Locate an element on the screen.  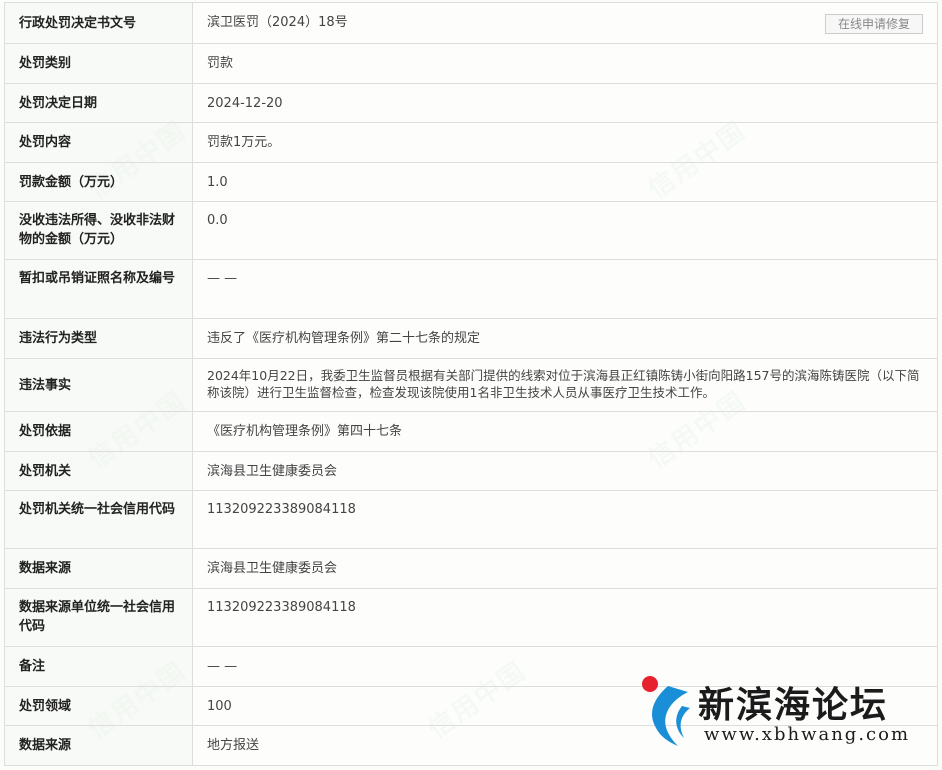
logo-url: www.xbhwang.com is located at coordinates (807, 734).